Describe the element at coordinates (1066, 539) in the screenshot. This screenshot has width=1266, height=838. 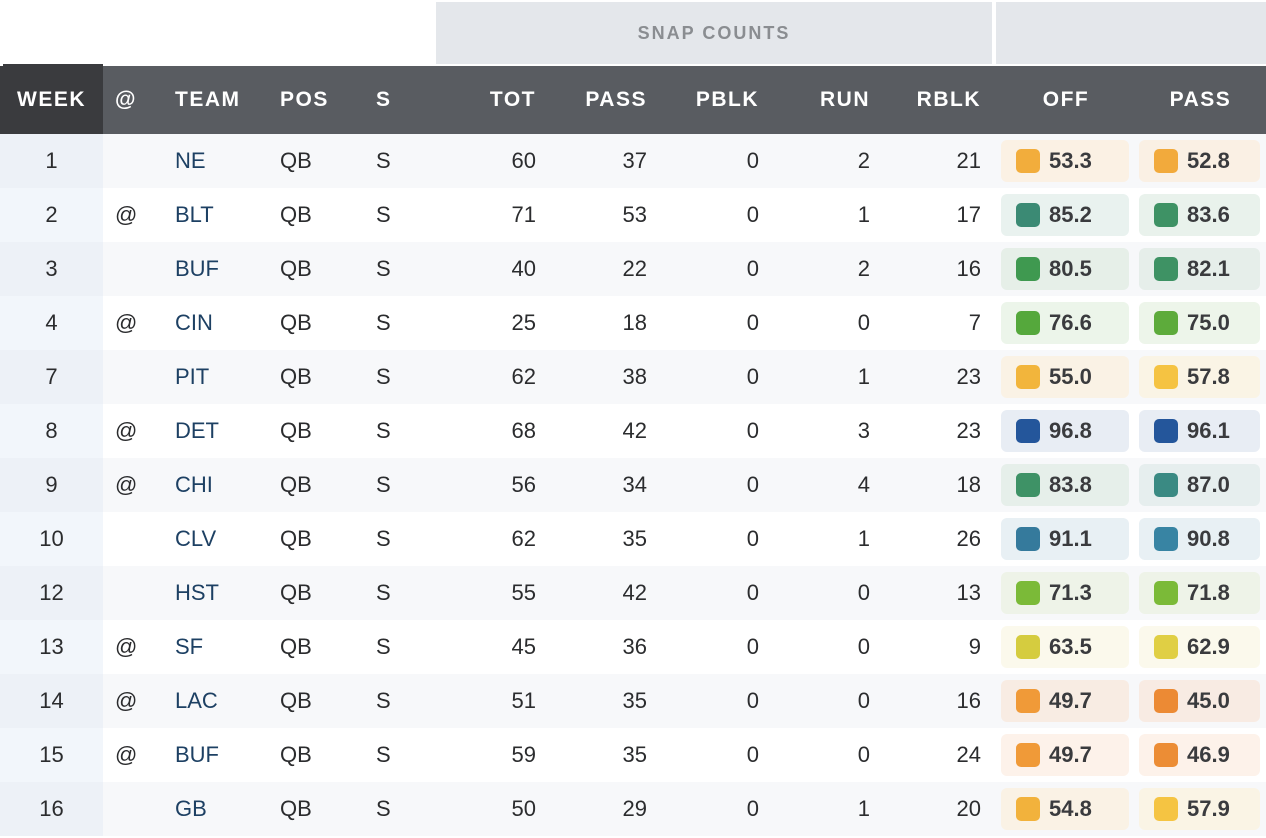
I see `table-cell-off-grade: 91.1` at that location.